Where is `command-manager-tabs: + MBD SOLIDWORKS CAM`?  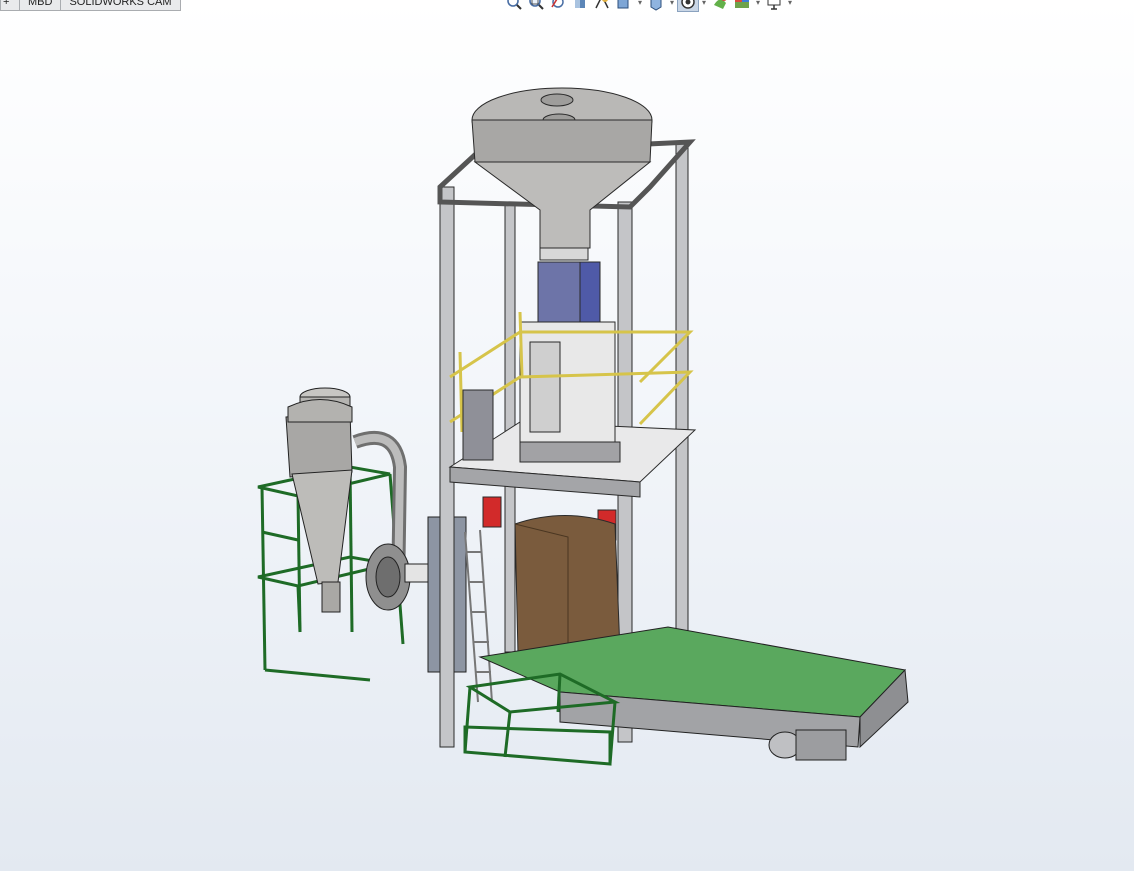
command-manager-tabs: + MBD SOLIDWORKS CAM is located at coordinates (90, 5).